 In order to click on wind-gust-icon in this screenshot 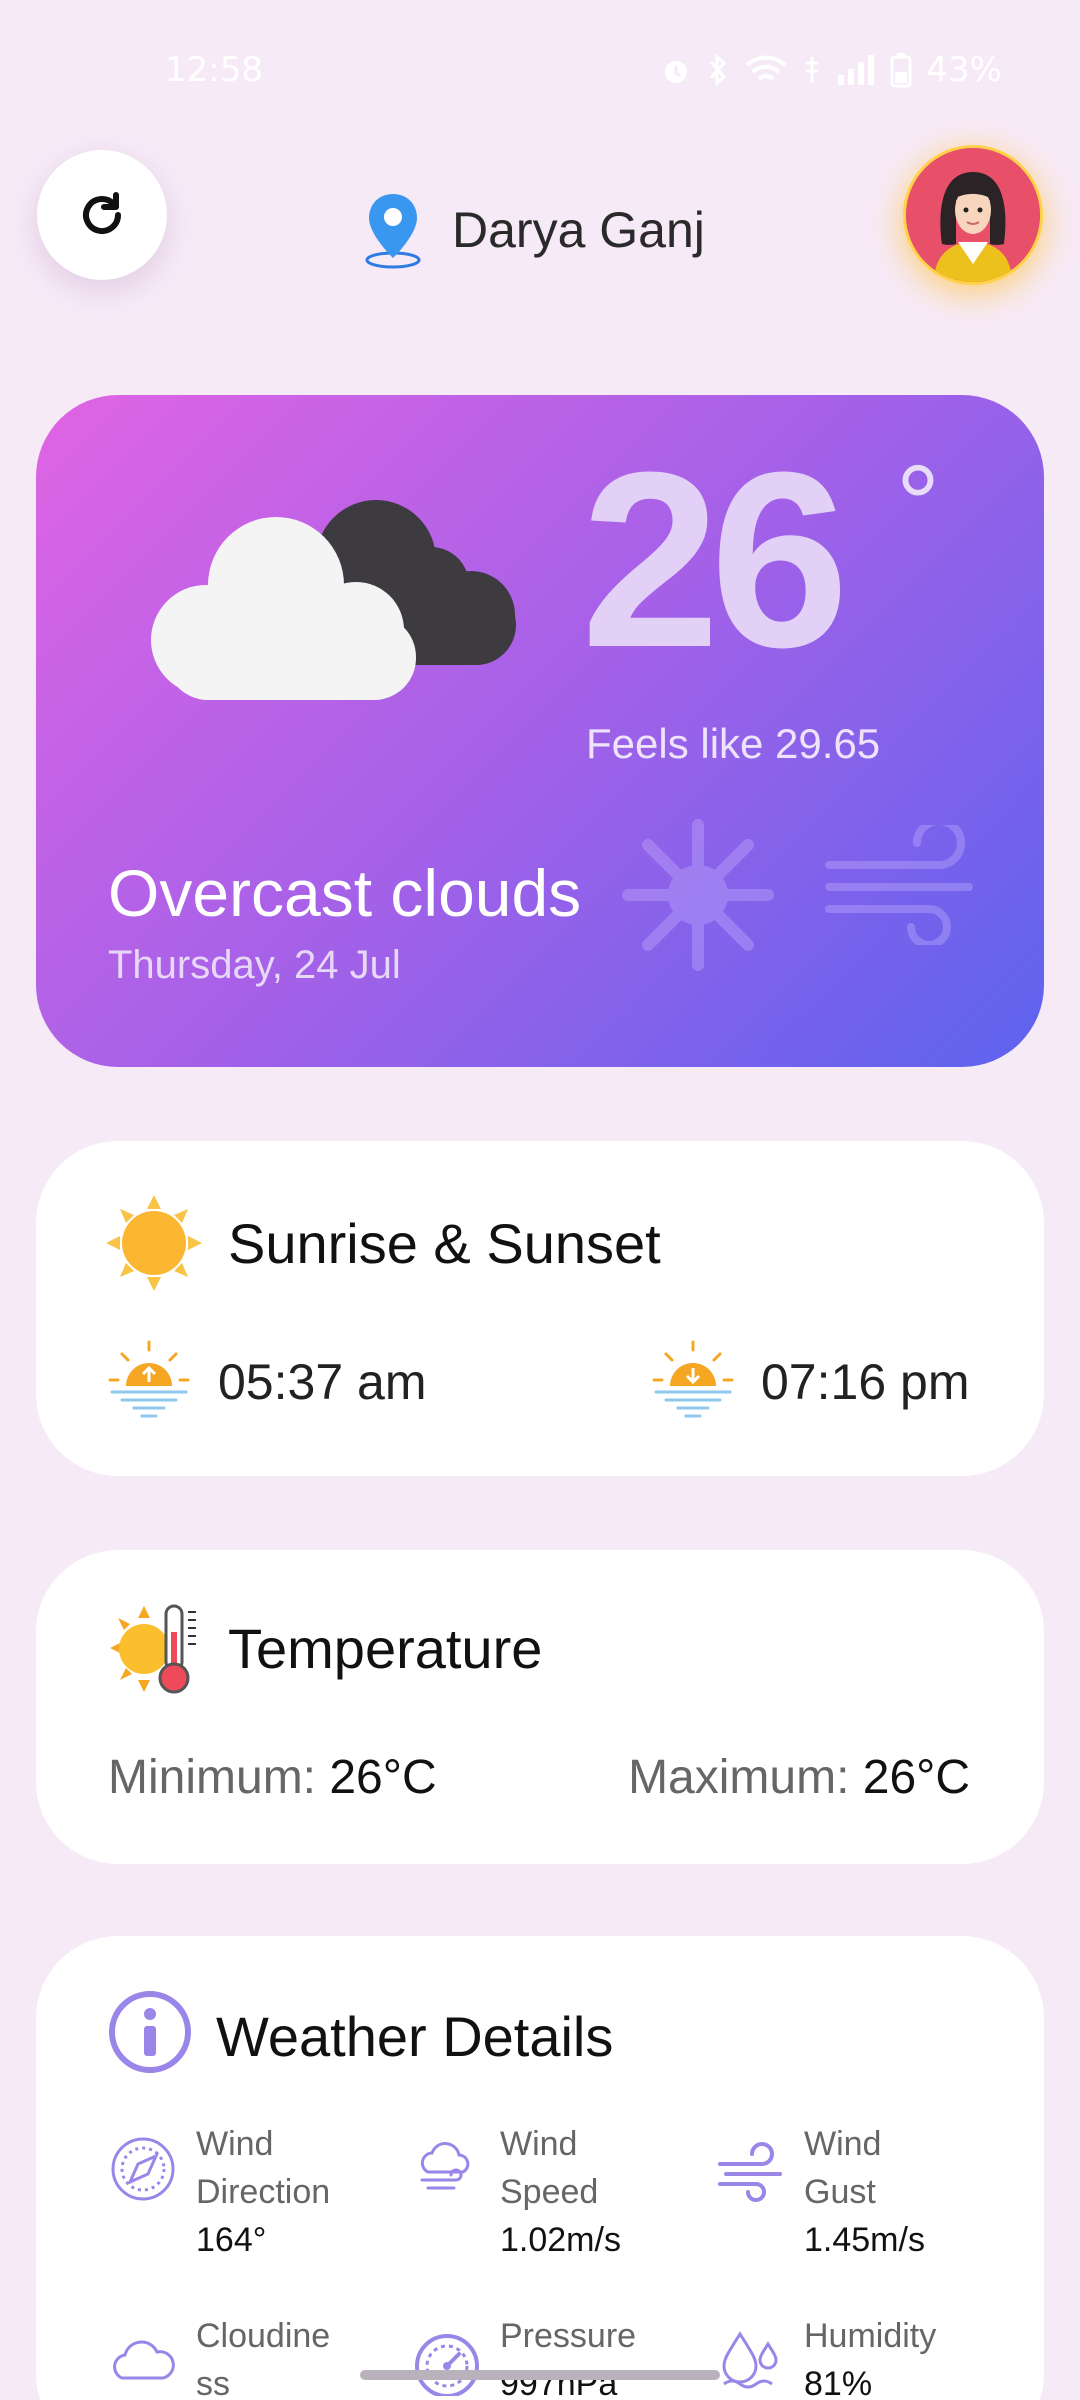, I will do `click(750, 2172)`.